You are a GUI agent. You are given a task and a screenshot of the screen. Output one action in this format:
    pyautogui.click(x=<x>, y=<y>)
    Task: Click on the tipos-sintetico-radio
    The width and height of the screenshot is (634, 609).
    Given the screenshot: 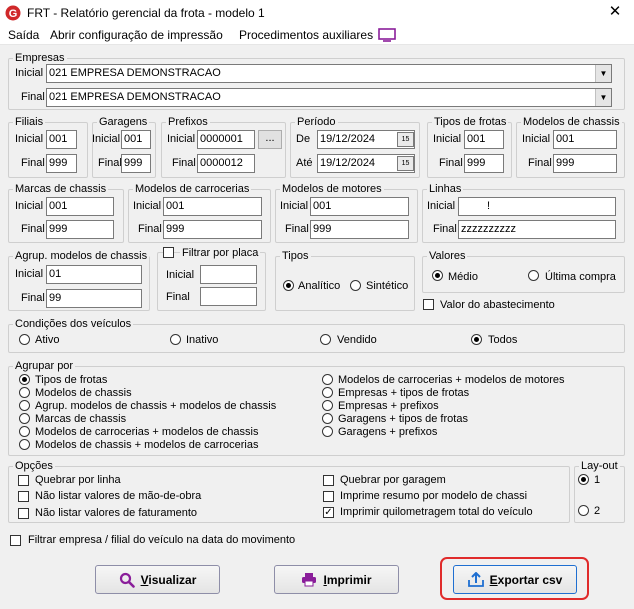 What is the action you would take?
    pyautogui.click(x=355, y=285)
    